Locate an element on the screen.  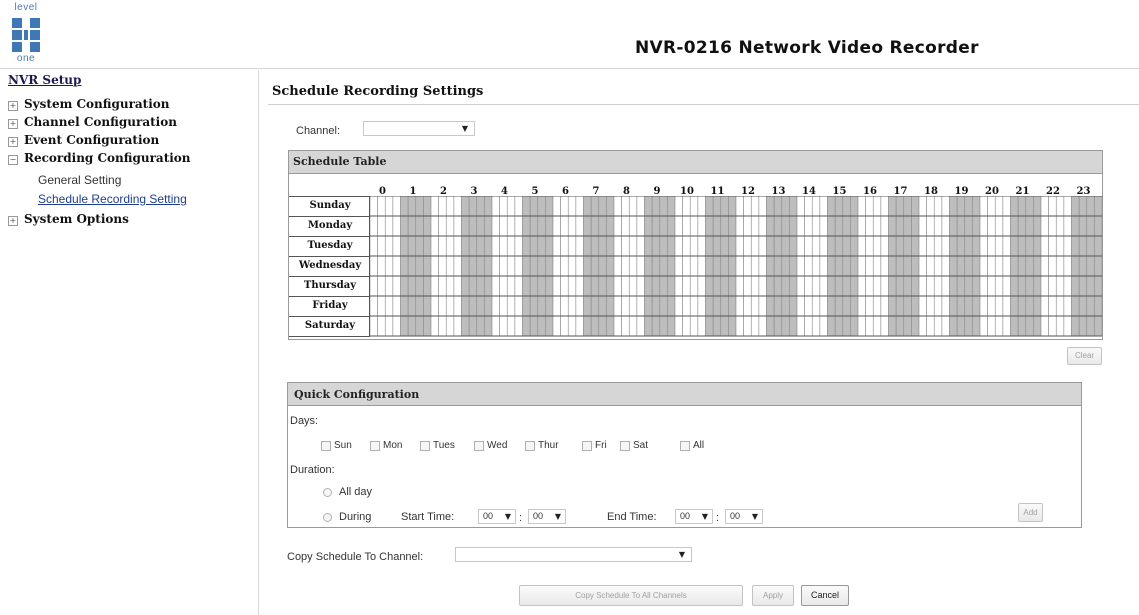
day-checkbox-wed is located at coordinates (479, 446).